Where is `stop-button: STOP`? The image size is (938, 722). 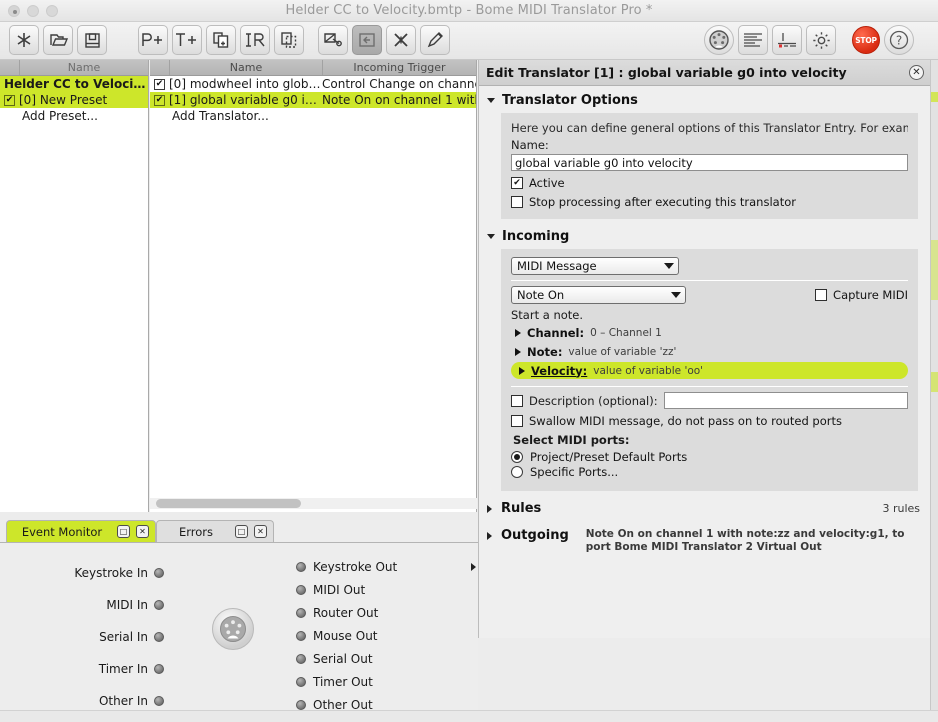 stop-button: STOP is located at coordinates (866, 40).